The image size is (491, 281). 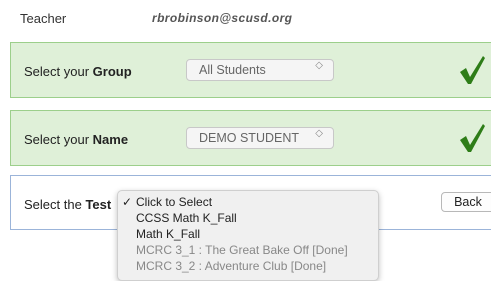 I want to click on name-select: DEMO STUDENT ◇, so click(x=260, y=138).